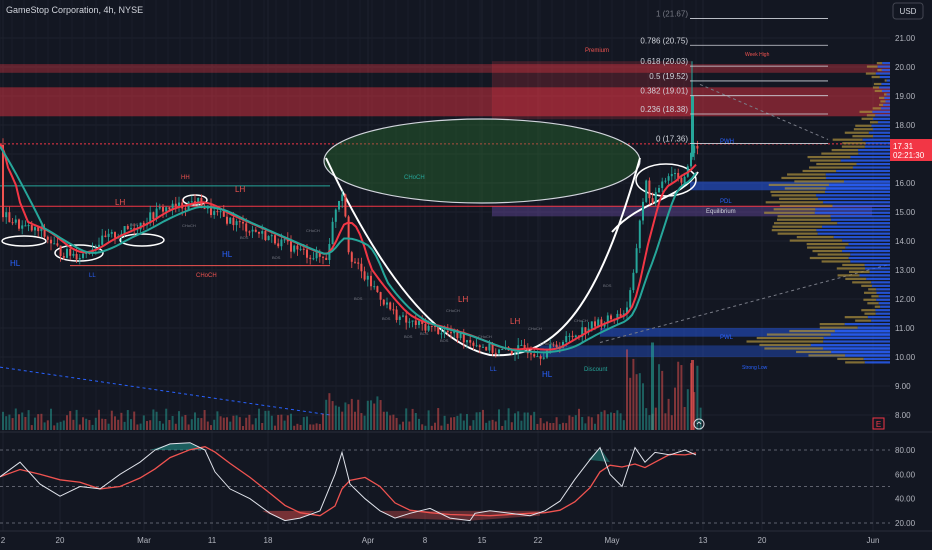 This screenshot has width=932, height=550. What do you see at coordinates (727, 338) in the screenshot?
I see `pwl-label: PWL` at bounding box center [727, 338].